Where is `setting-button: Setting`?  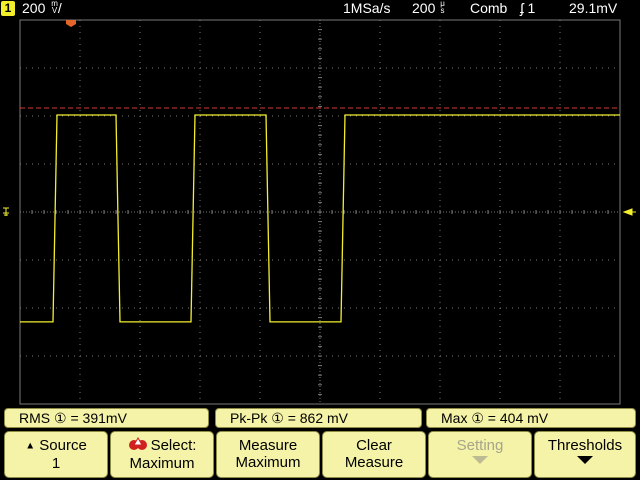 setting-button: Setting is located at coordinates (480, 454).